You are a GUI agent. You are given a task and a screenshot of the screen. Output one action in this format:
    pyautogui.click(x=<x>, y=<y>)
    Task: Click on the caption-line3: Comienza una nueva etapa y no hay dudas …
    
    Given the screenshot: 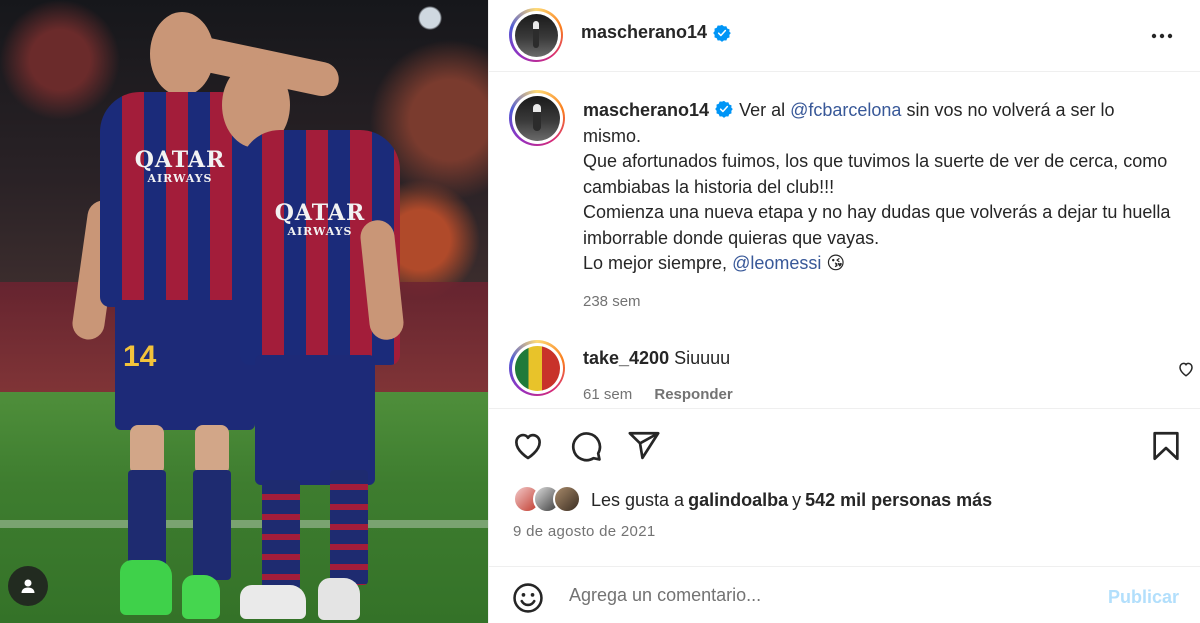 What is the action you would take?
    pyautogui.click(x=877, y=225)
    